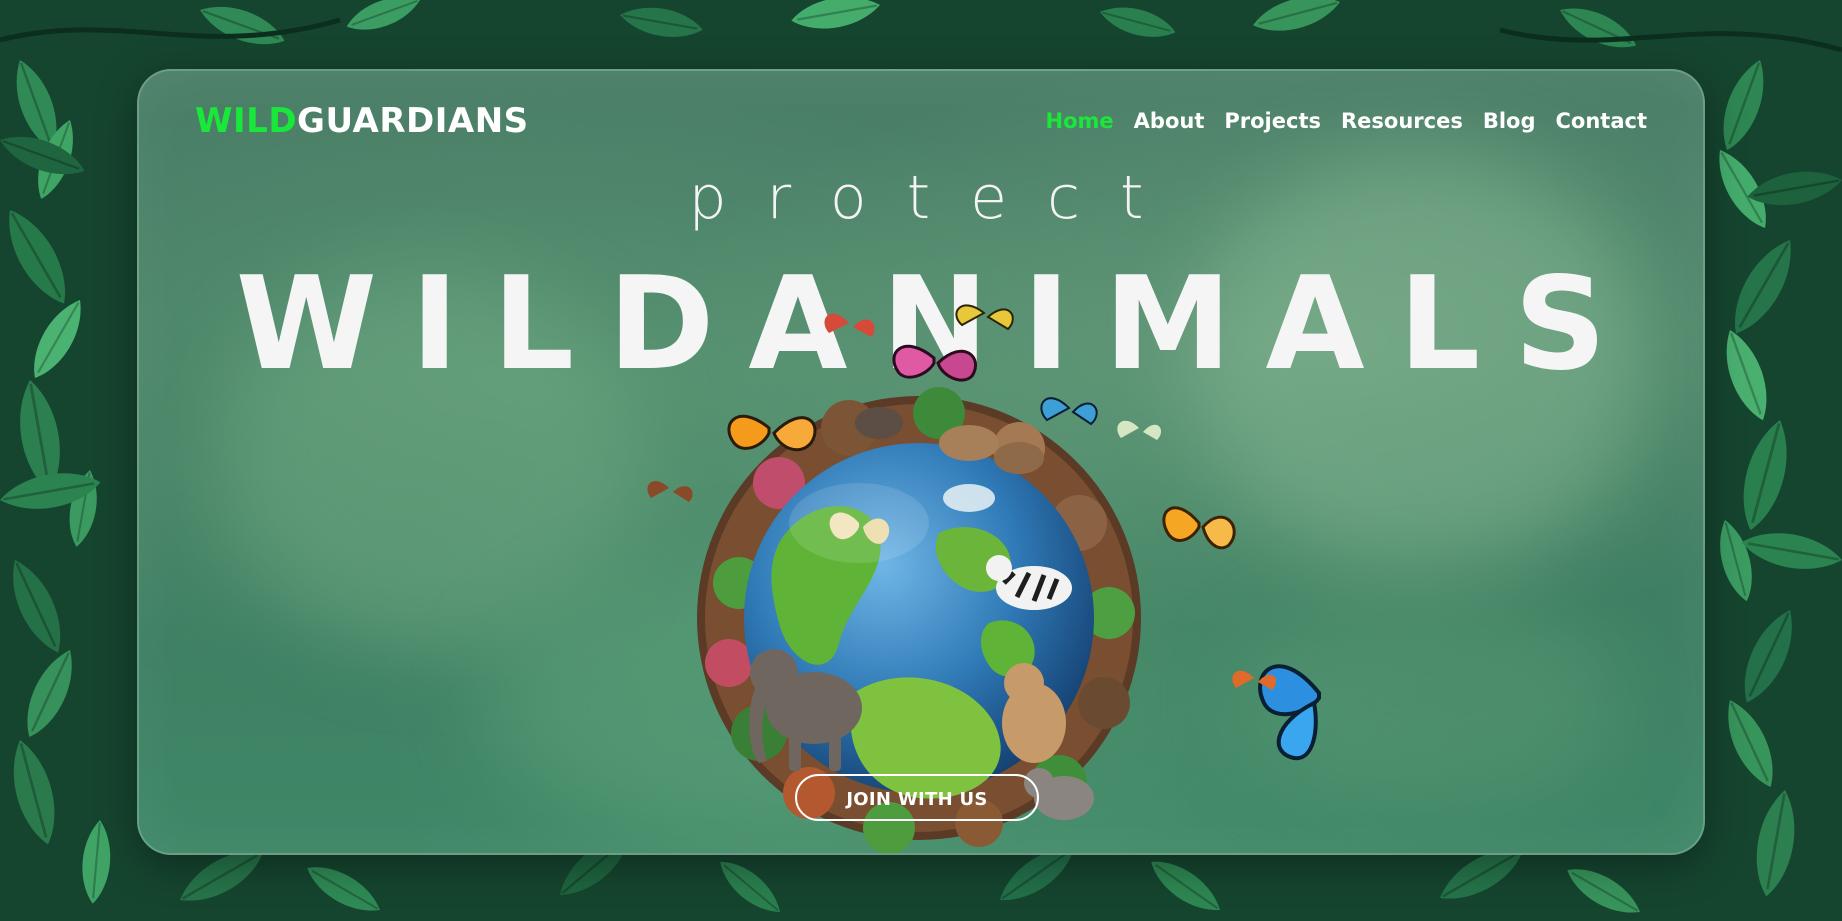 Image resolution: width=1842 pixels, height=921 pixels. I want to click on butterfly-red-icon, so click(849, 325).